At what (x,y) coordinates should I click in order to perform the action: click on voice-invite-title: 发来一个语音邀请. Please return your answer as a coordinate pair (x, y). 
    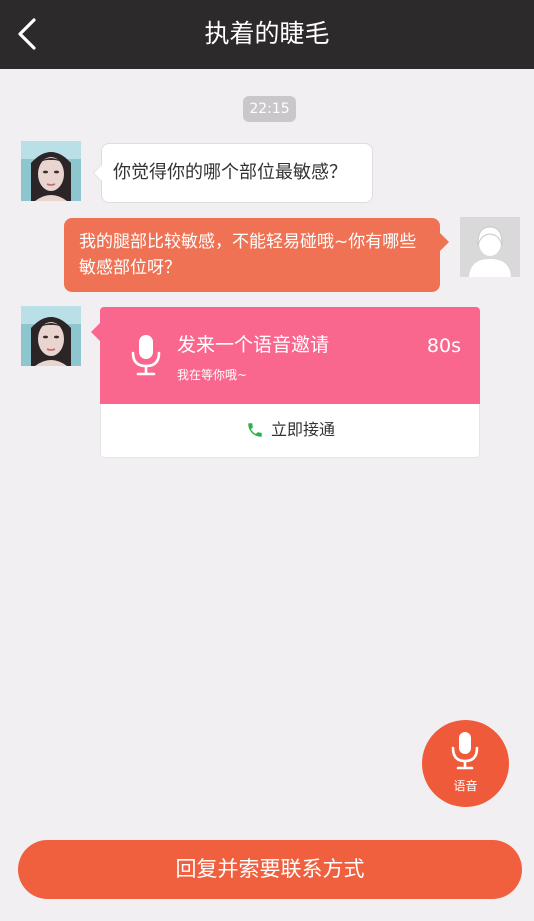
    Looking at the image, I should click on (253, 345).